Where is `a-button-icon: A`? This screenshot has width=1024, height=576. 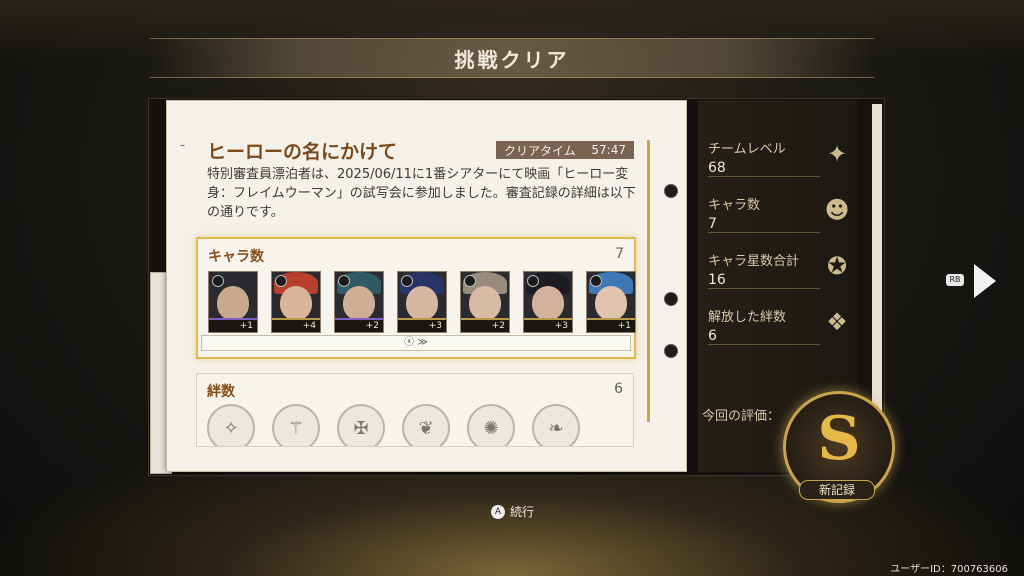
a-button-icon: A is located at coordinates (498, 511).